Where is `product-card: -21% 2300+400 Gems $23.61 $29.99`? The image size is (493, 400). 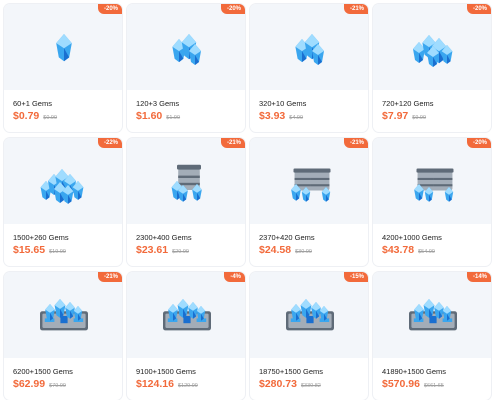
product-card: -21% 2300+400 Gems $23.61 $29.99 is located at coordinates (186, 202).